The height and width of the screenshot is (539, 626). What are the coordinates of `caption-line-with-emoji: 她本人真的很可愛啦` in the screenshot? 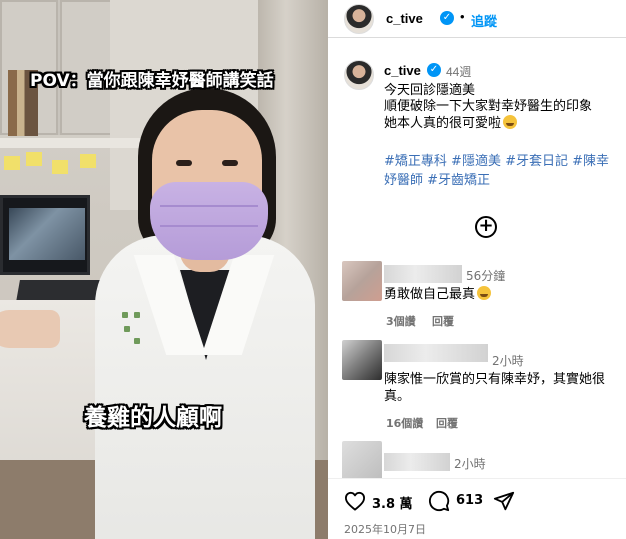 It's located at (504, 123).